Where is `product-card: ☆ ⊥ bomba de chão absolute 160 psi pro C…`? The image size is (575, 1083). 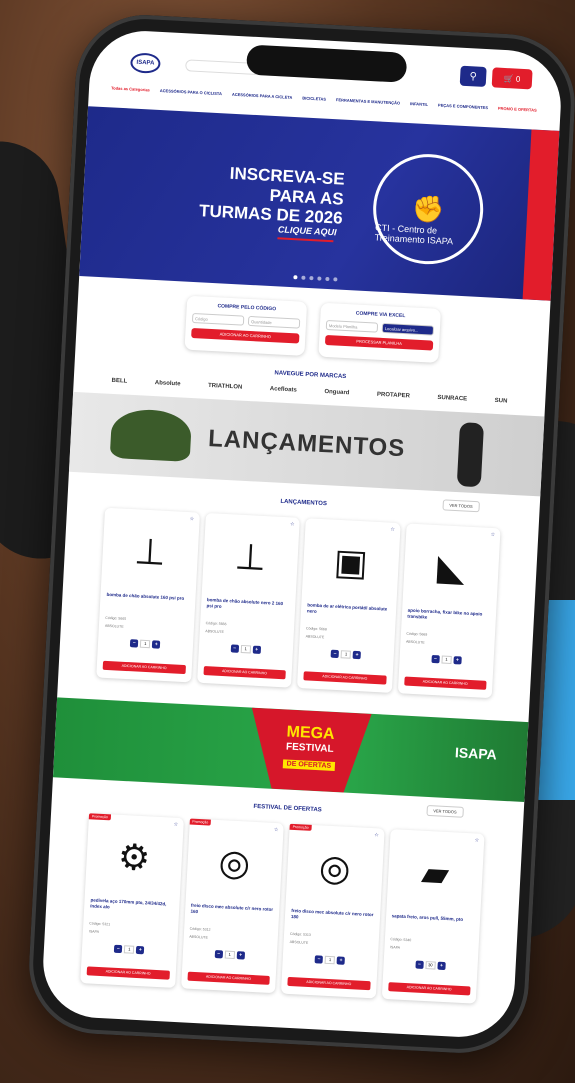
product-card: ☆ ⊥ bomba de chão absolute 160 psi pro C… is located at coordinates (147, 595).